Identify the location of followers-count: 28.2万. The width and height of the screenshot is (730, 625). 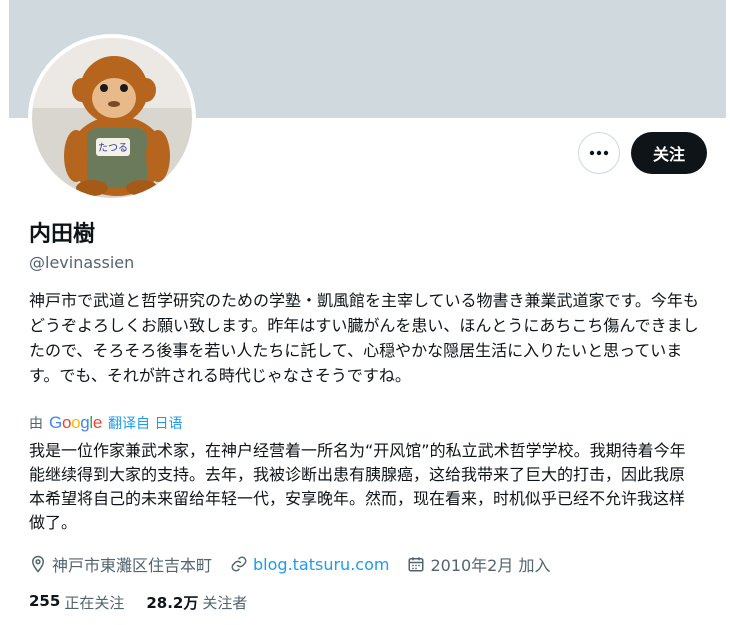
(172, 603).